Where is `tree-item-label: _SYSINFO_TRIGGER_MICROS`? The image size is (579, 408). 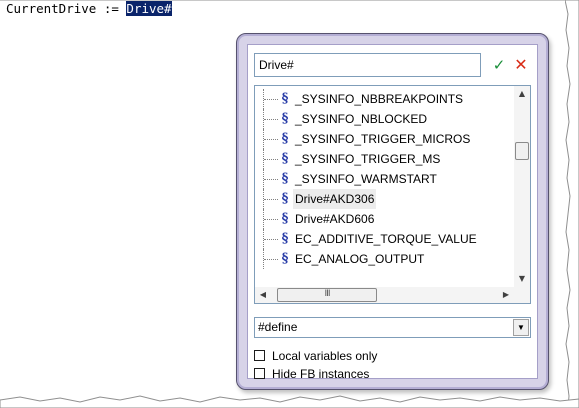 tree-item-label: _SYSINFO_TRIGGER_MICROS is located at coordinates (383, 139).